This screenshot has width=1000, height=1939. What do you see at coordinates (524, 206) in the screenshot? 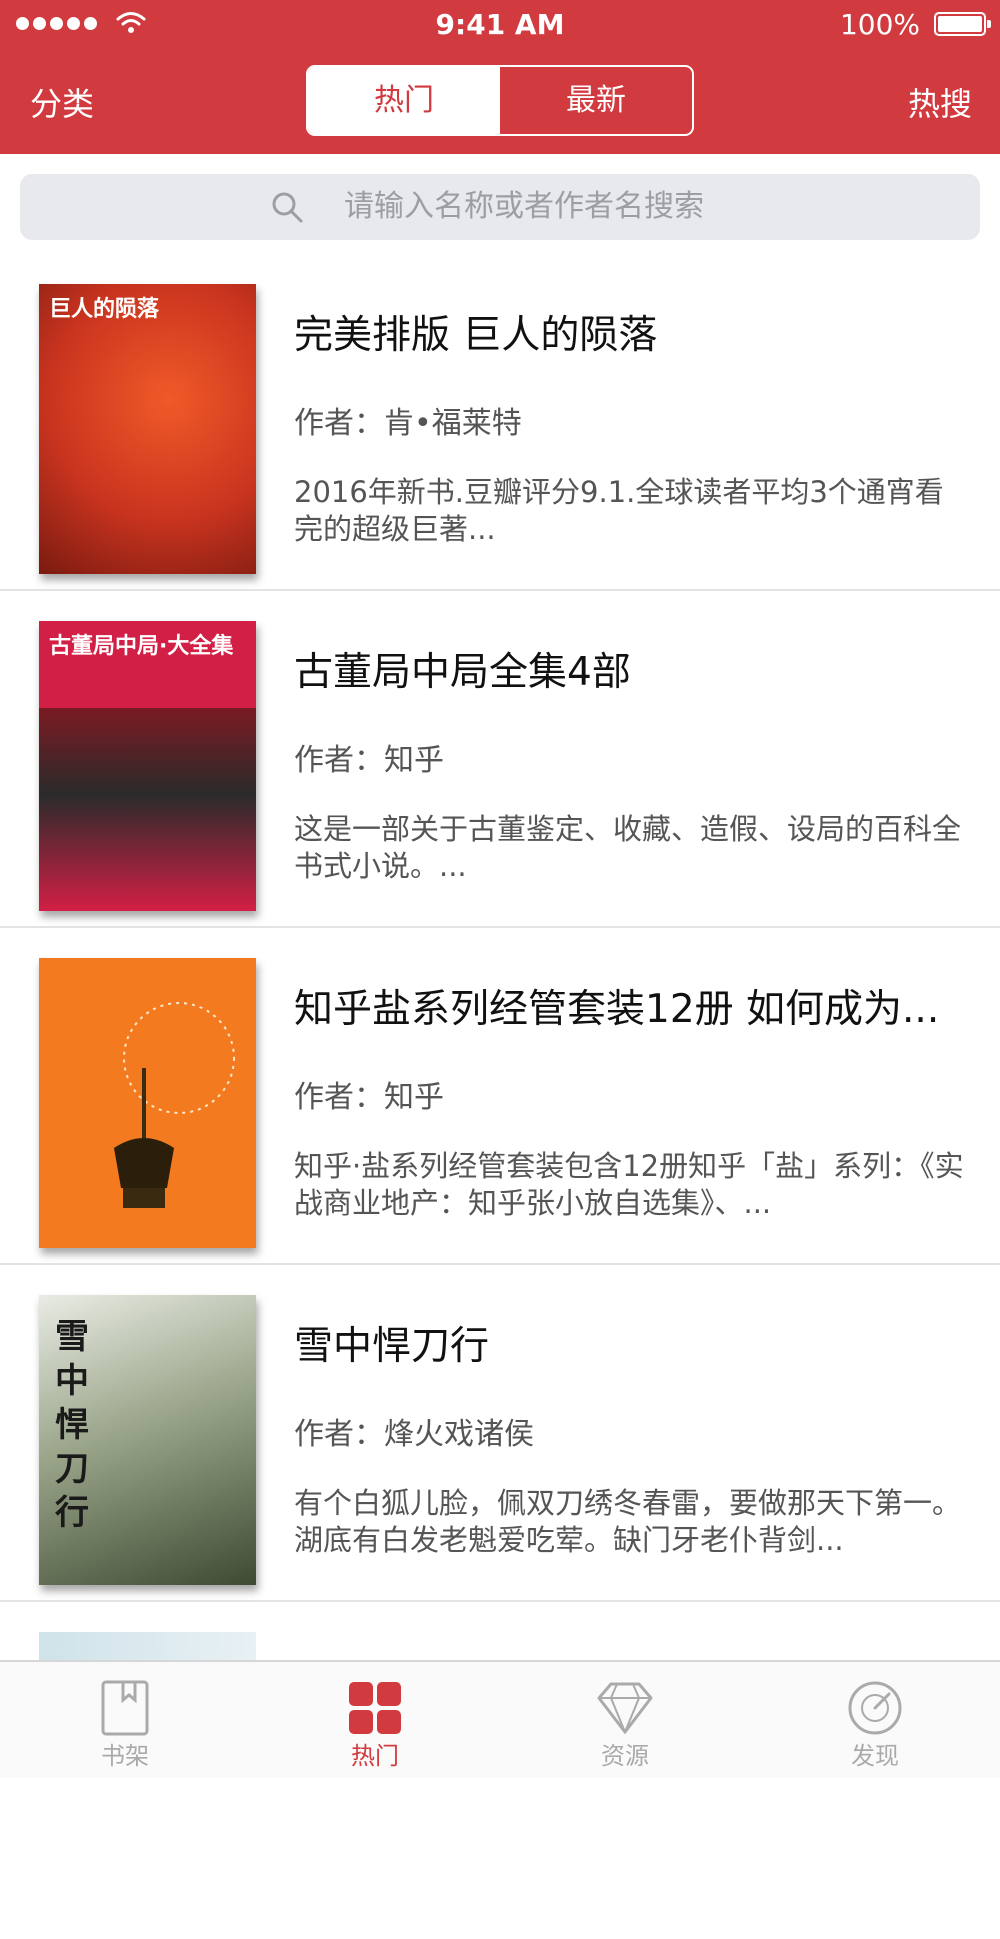
I see `search-placeholder: 请输入名称或者作者名搜索` at bounding box center [524, 206].